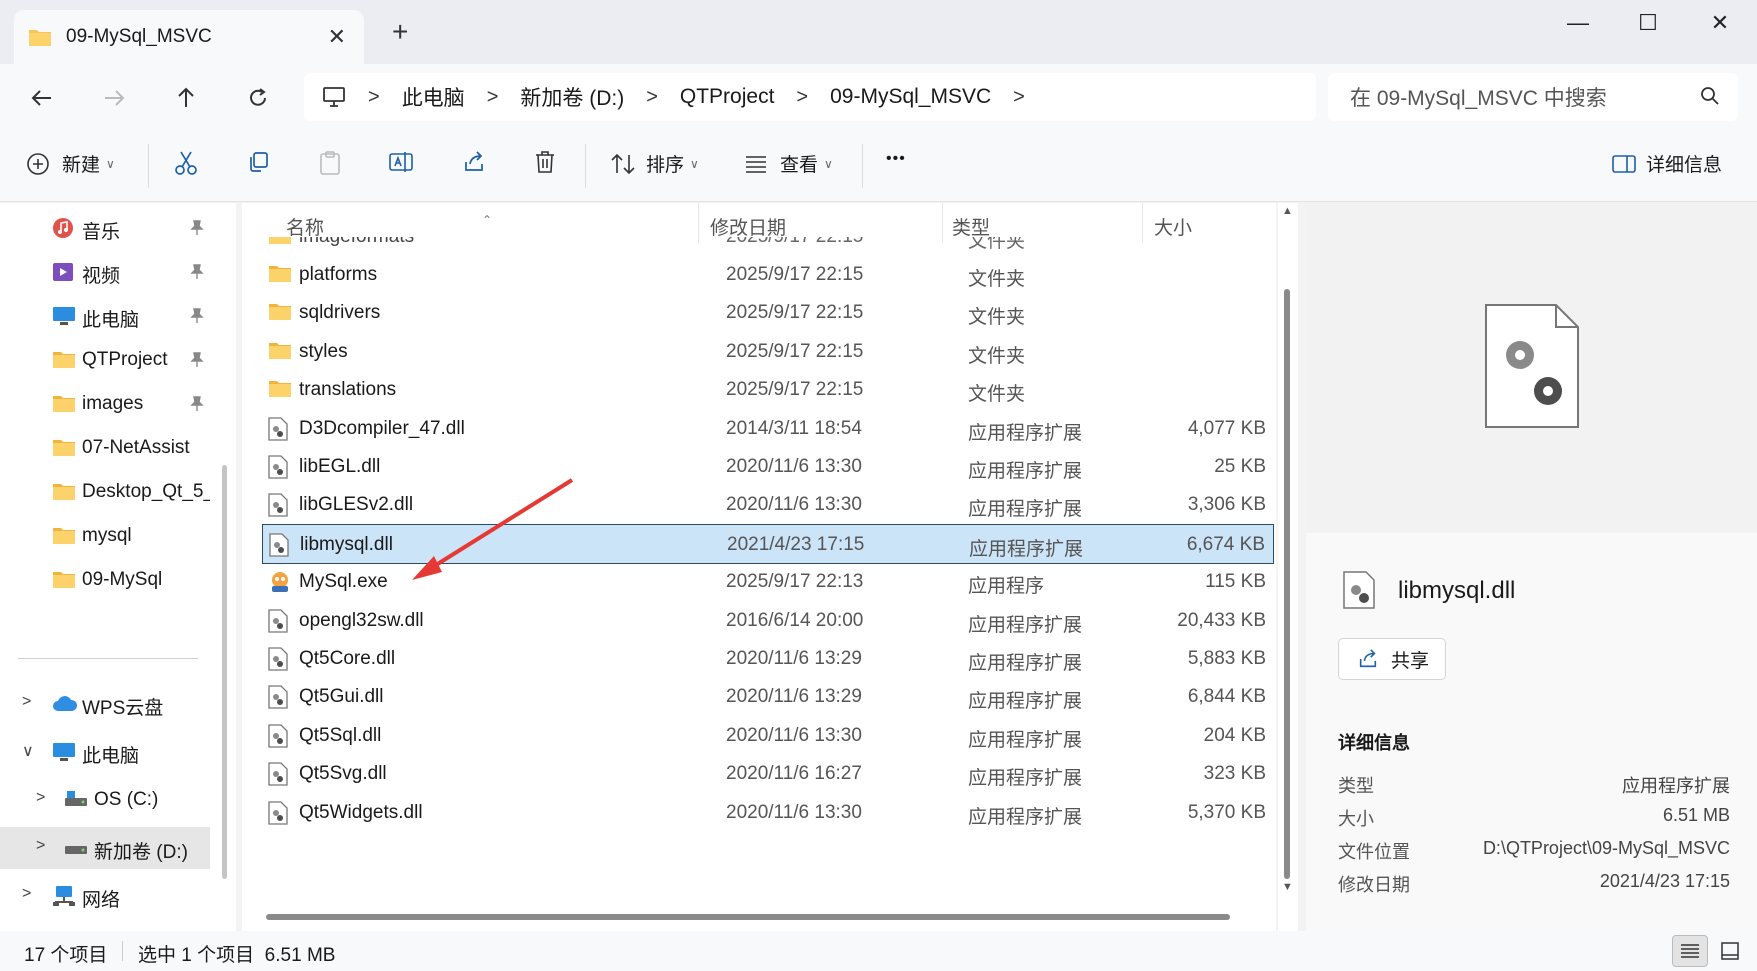  What do you see at coordinates (28, 751) in the screenshot?
I see `collapse-chevron-icon: ∨` at bounding box center [28, 751].